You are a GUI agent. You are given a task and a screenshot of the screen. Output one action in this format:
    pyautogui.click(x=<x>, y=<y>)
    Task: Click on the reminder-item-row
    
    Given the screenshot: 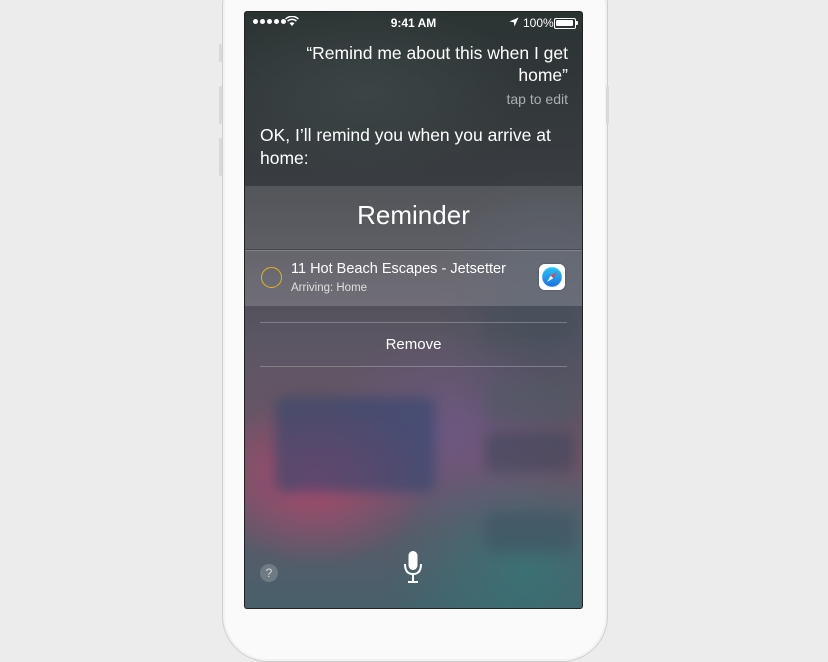 What is the action you would take?
    pyautogui.click(x=413, y=278)
    